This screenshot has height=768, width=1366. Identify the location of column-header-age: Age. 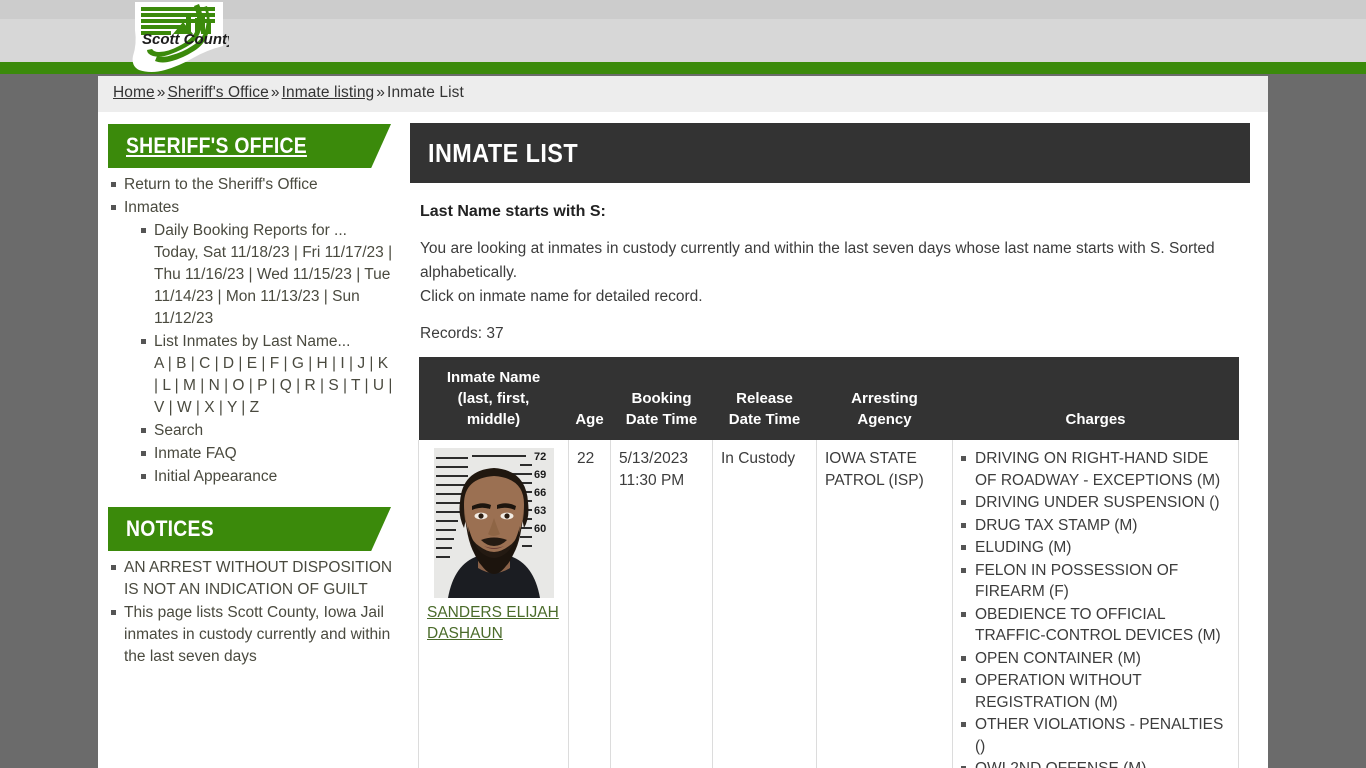
(589, 398).